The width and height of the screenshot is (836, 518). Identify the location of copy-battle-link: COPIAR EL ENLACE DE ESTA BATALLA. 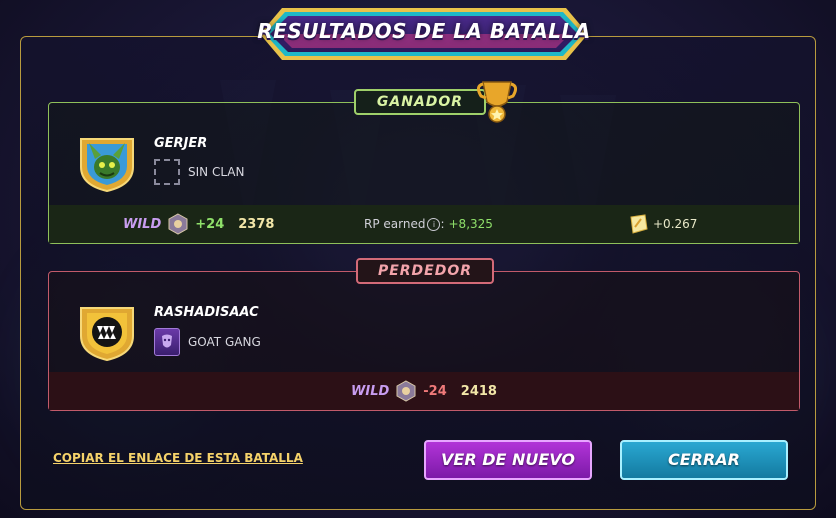
(178, 458).